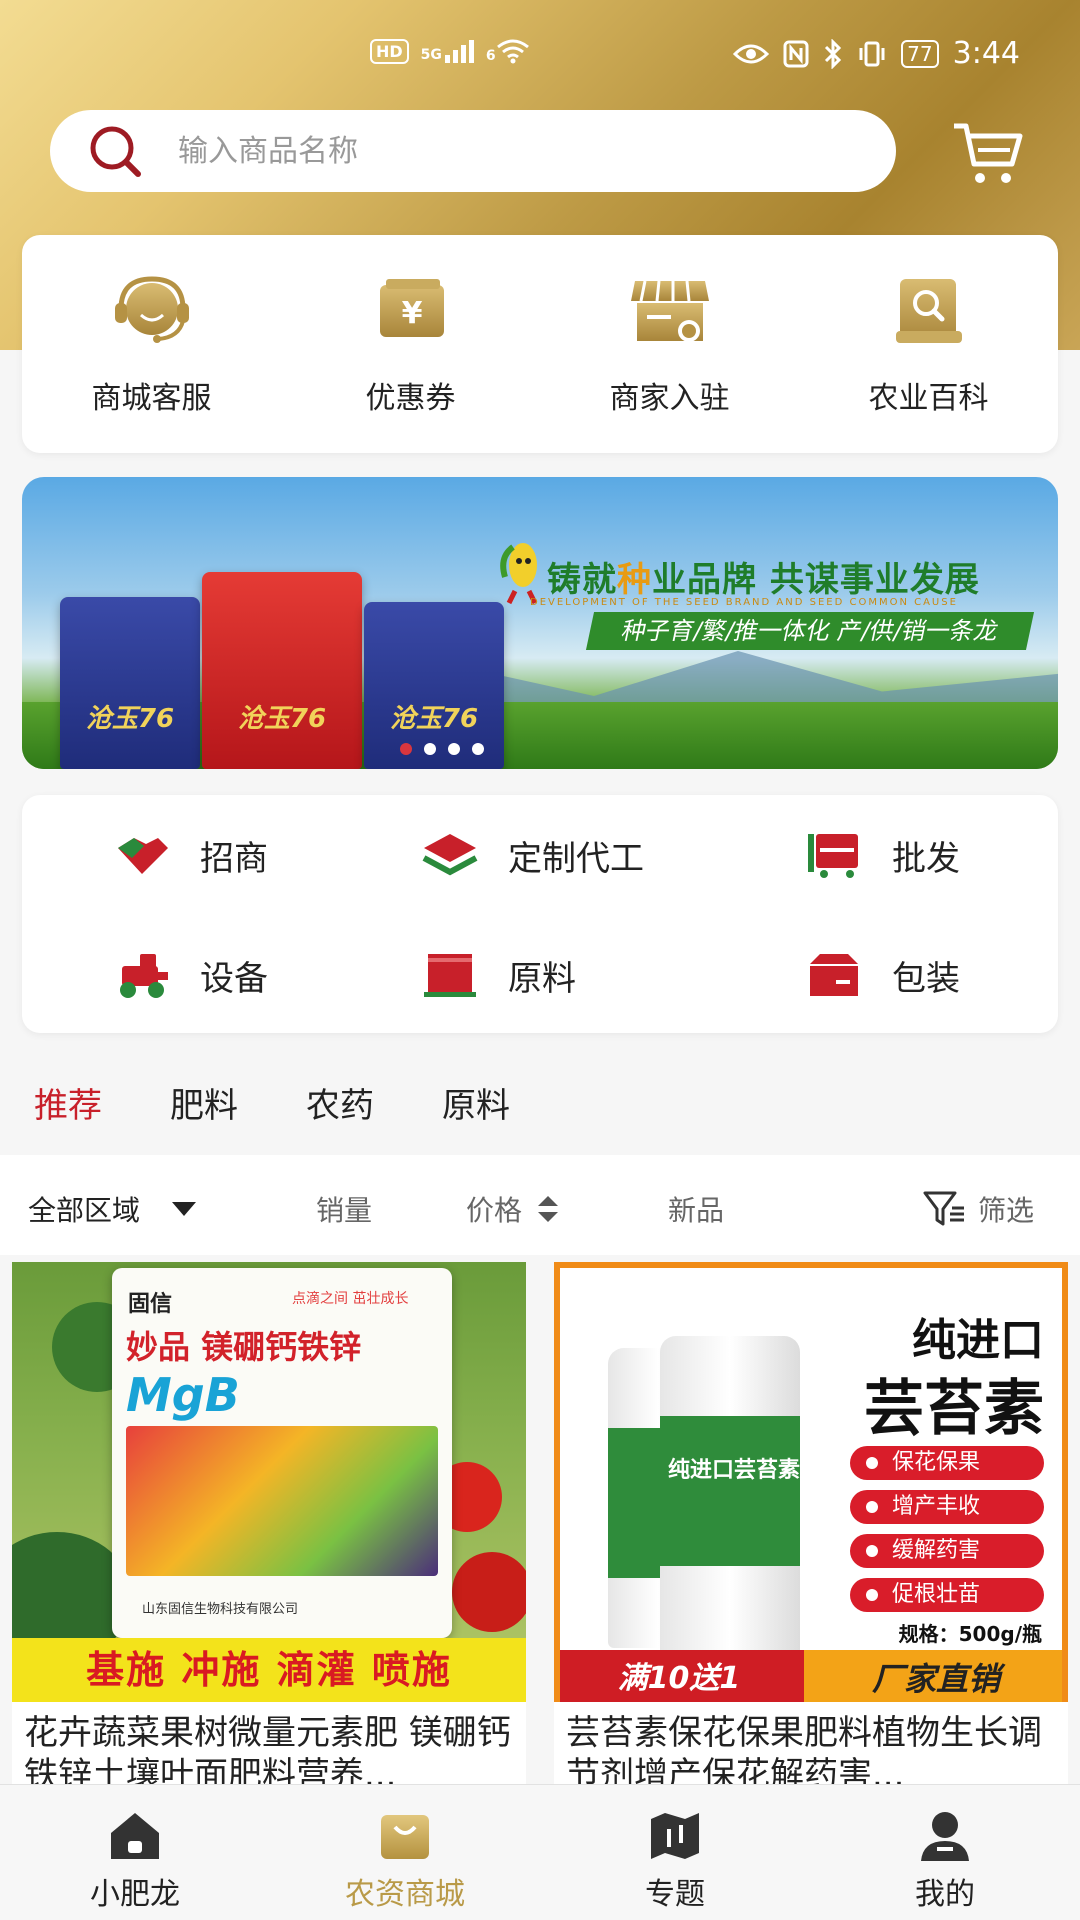  Describe the element at coordinates (548, 1209) in the screenshot. I see `sort-arrows-icon` at that location.